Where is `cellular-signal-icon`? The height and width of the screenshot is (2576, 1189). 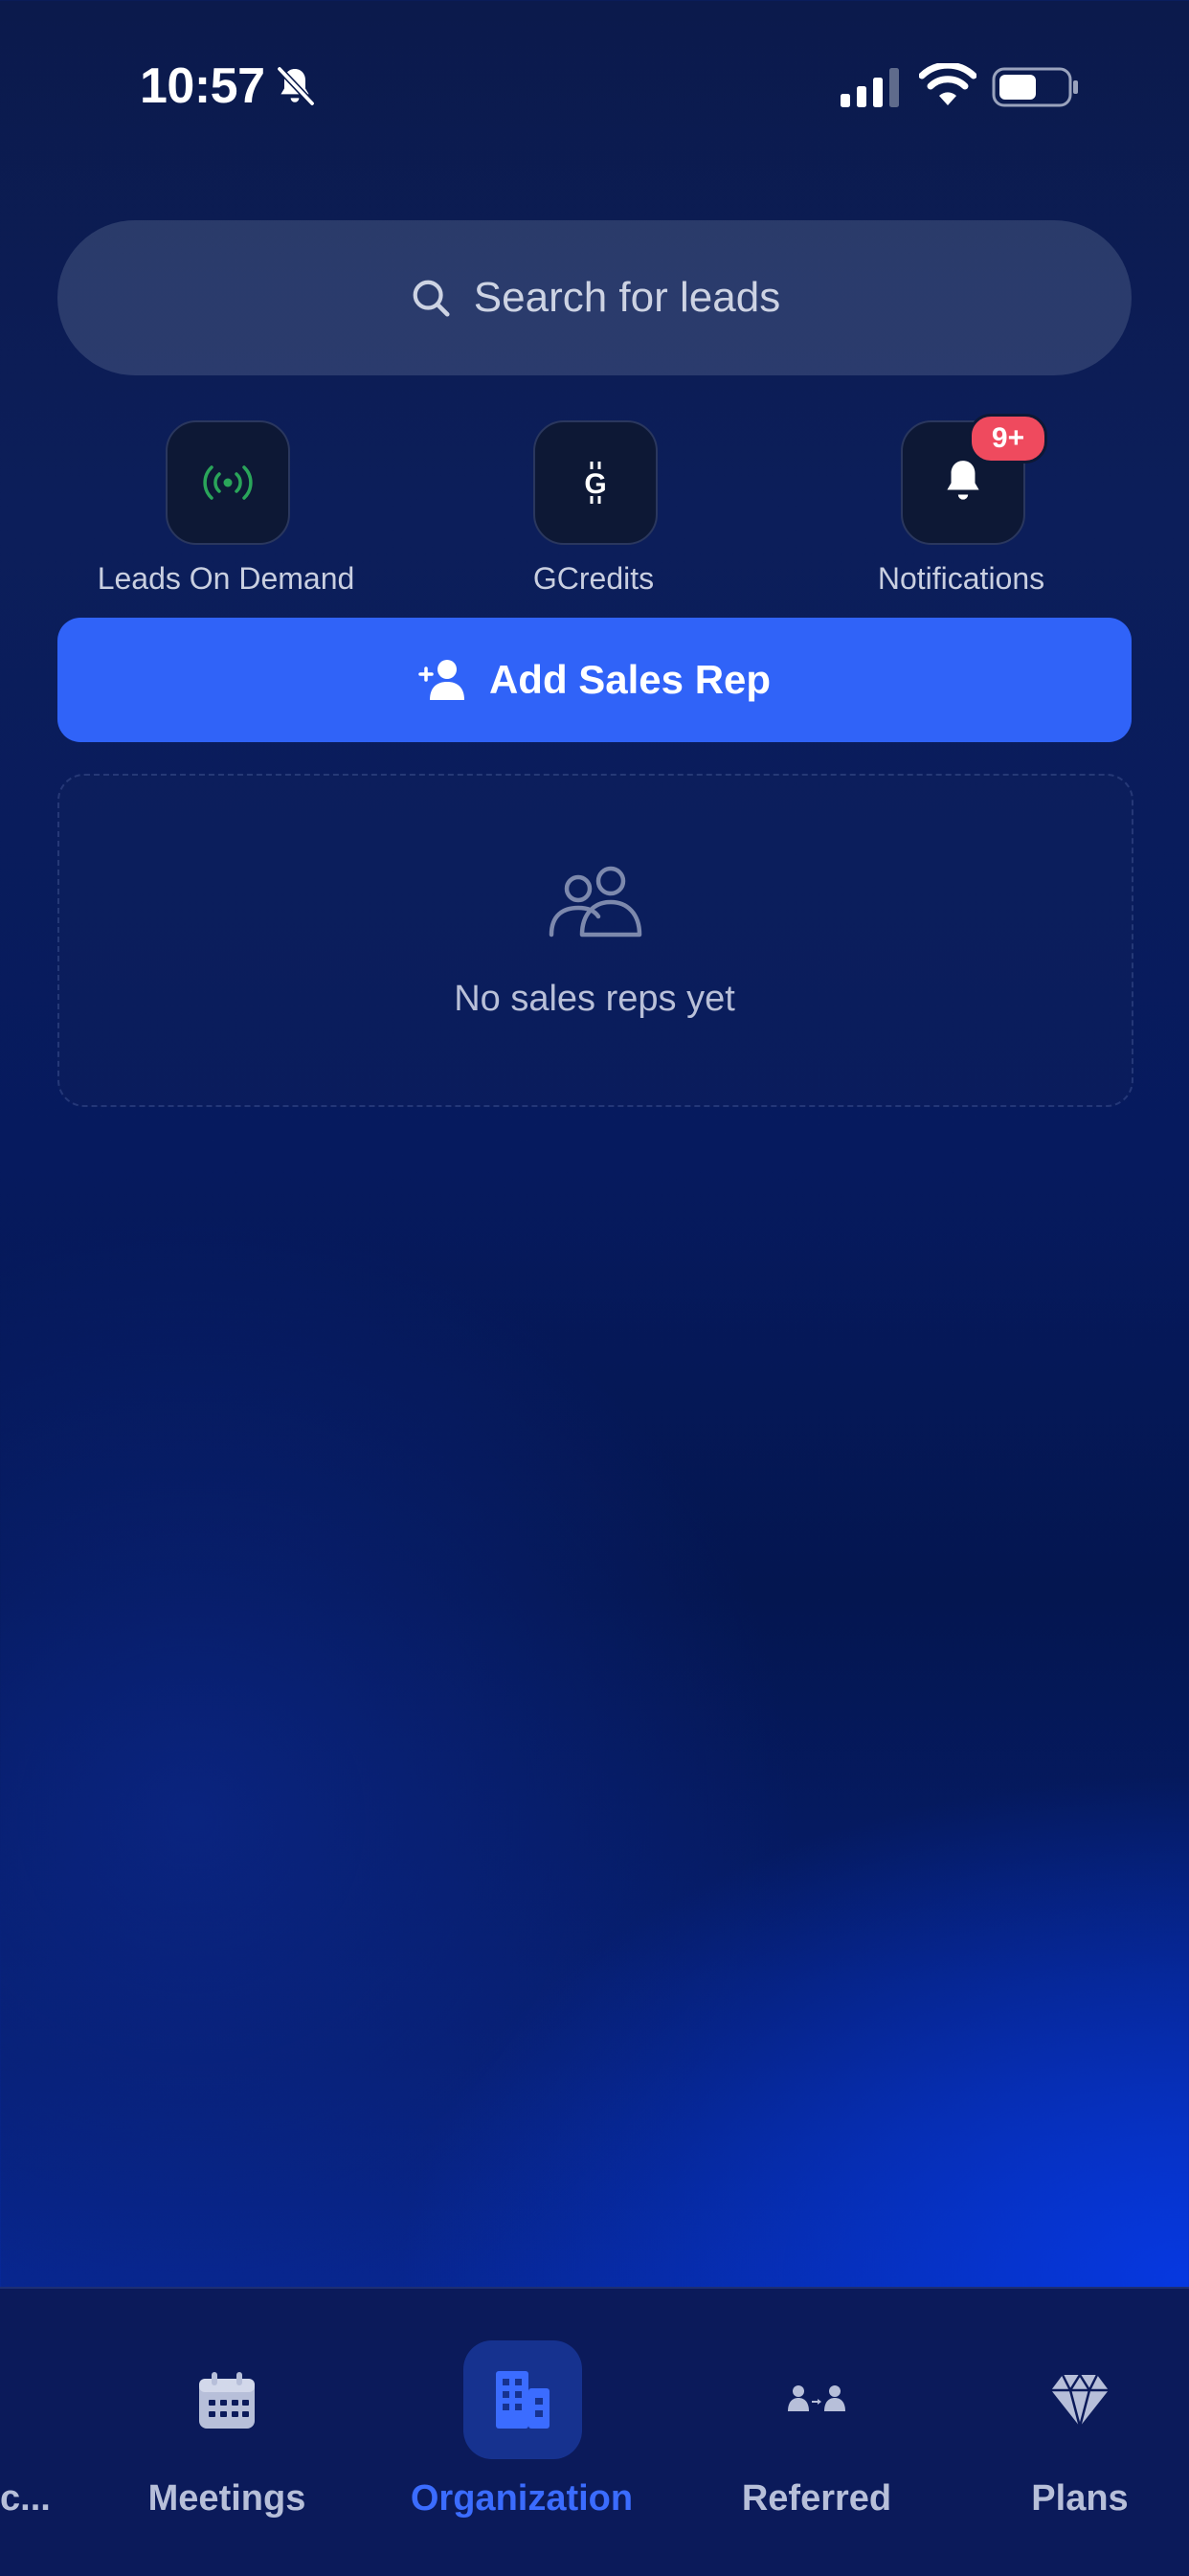
cellular-signal-icon is located at coordinates (870, 87).